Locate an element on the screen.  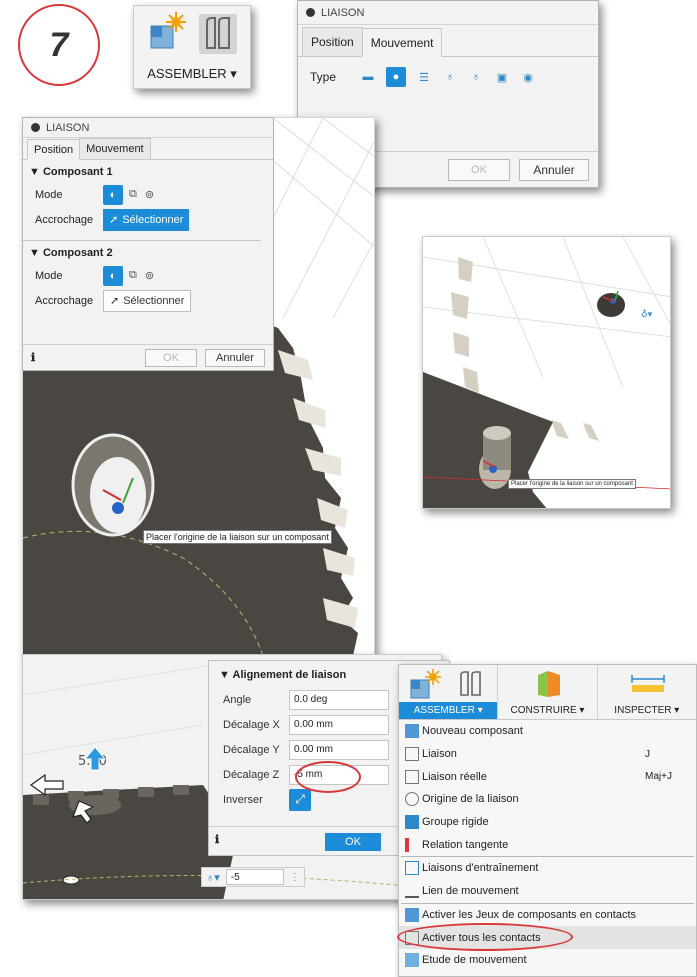
component1-header: ▼ Composant 1 is located at coordinates (148, 171).